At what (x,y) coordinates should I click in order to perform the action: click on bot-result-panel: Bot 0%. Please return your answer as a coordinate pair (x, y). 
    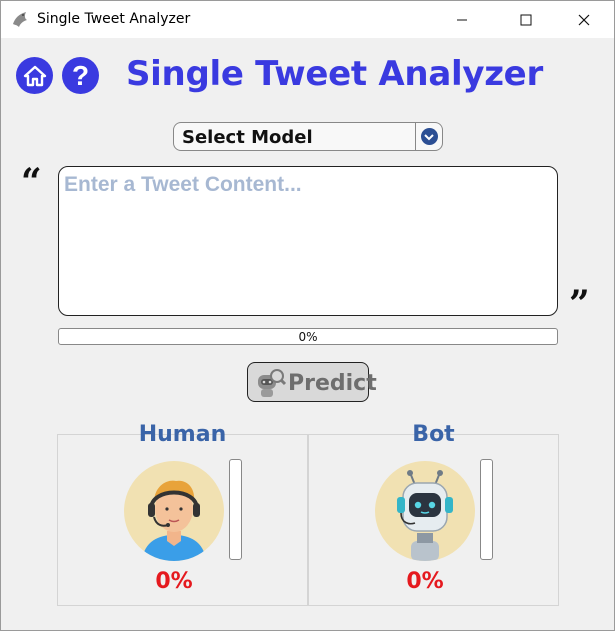
    Looking at the image, I should click on (433, 514).